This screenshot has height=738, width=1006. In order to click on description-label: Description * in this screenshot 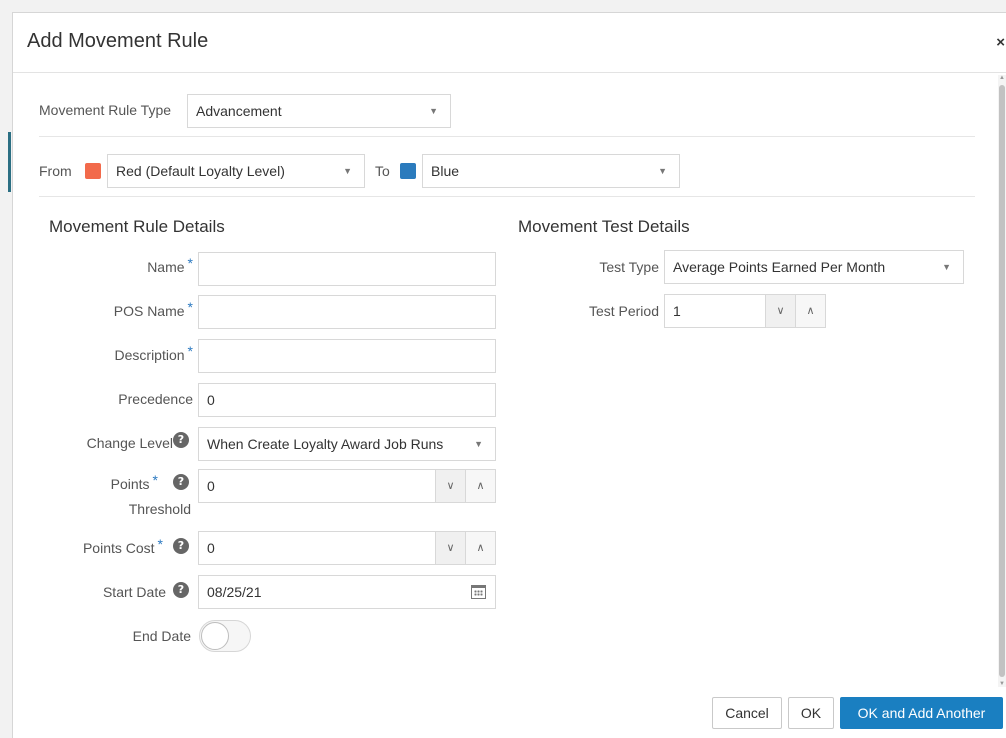, I will do `click(153, 353)`.